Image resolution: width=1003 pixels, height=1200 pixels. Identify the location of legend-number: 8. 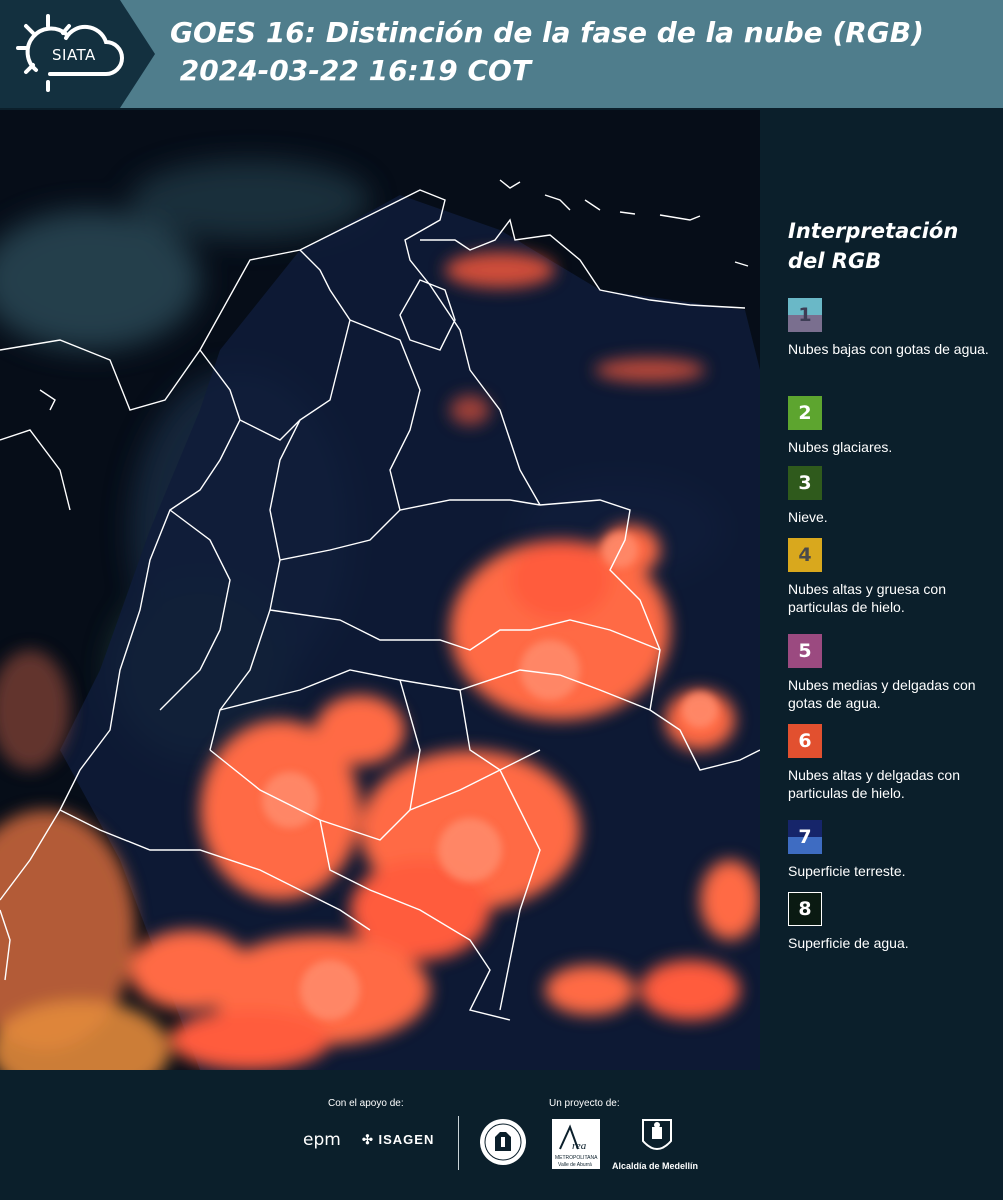
(805, 909).